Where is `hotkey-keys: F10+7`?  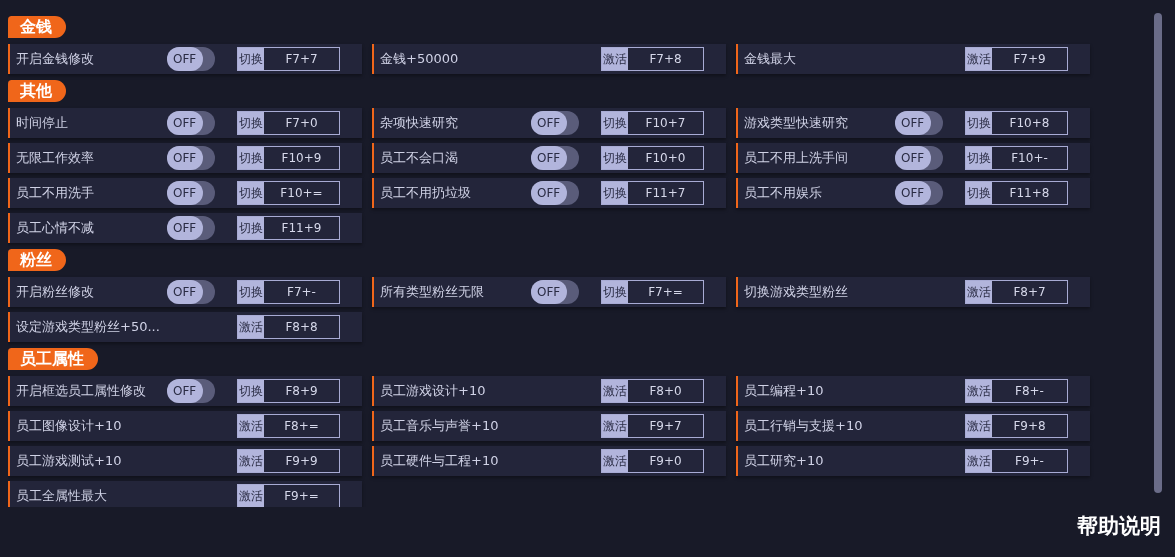
hotkey-keys: F10+7 is located at coordinates (665, 123).